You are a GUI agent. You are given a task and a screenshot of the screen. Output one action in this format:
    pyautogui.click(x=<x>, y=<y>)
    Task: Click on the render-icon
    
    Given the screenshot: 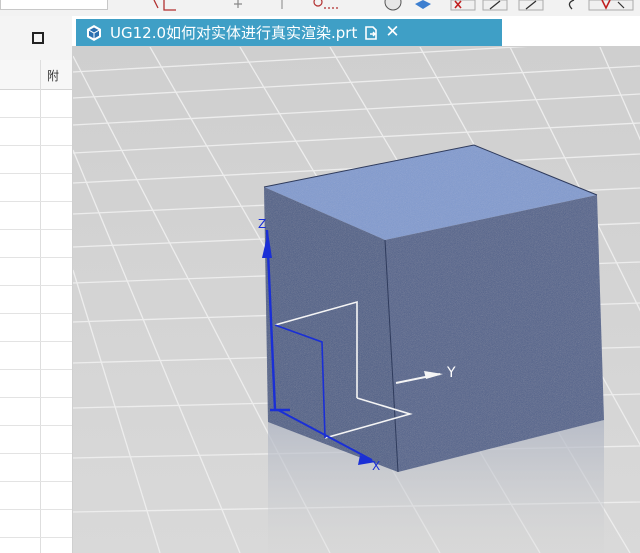 What is the action you would take?
    pyautogui.click(x=463, y=6)
    